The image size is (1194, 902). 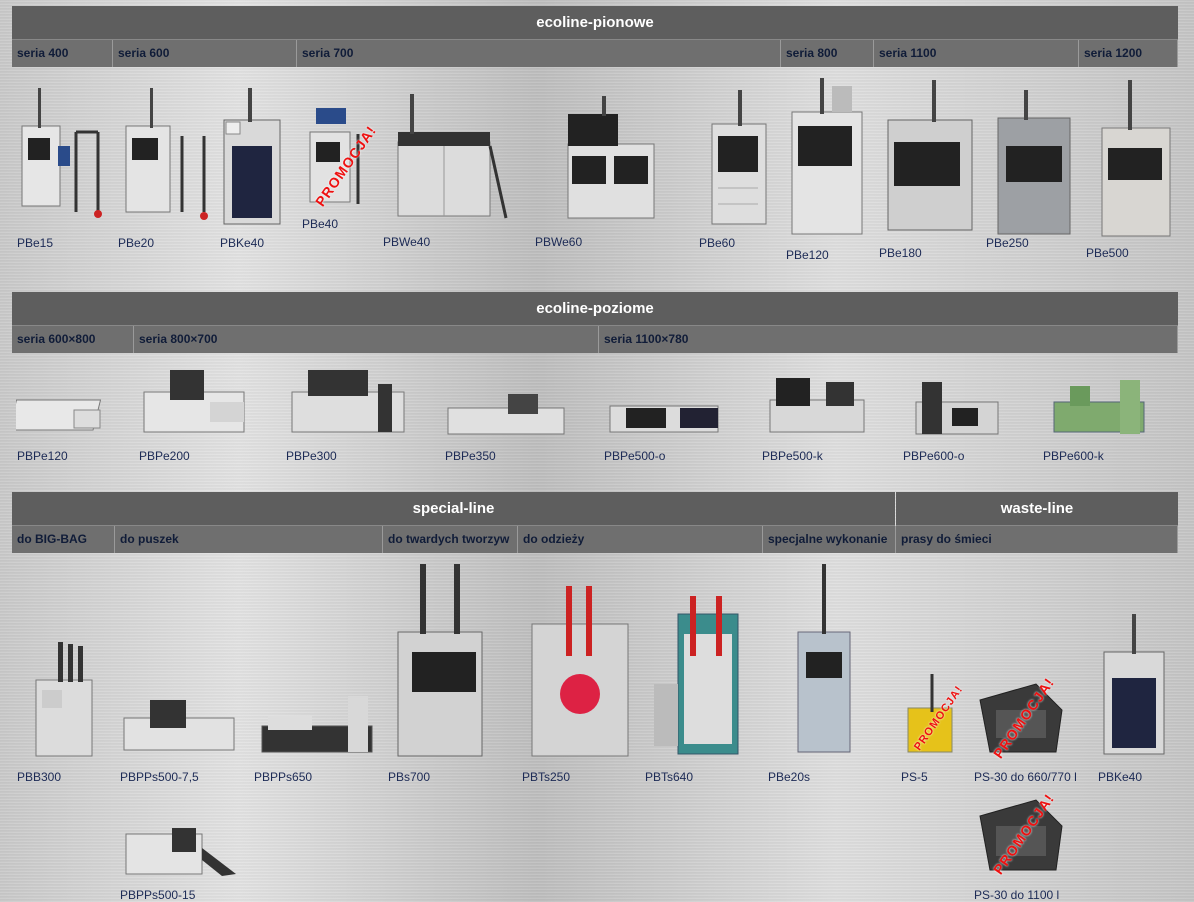 I want to click on product-image-pbe20s, so click(x=824, y=660).